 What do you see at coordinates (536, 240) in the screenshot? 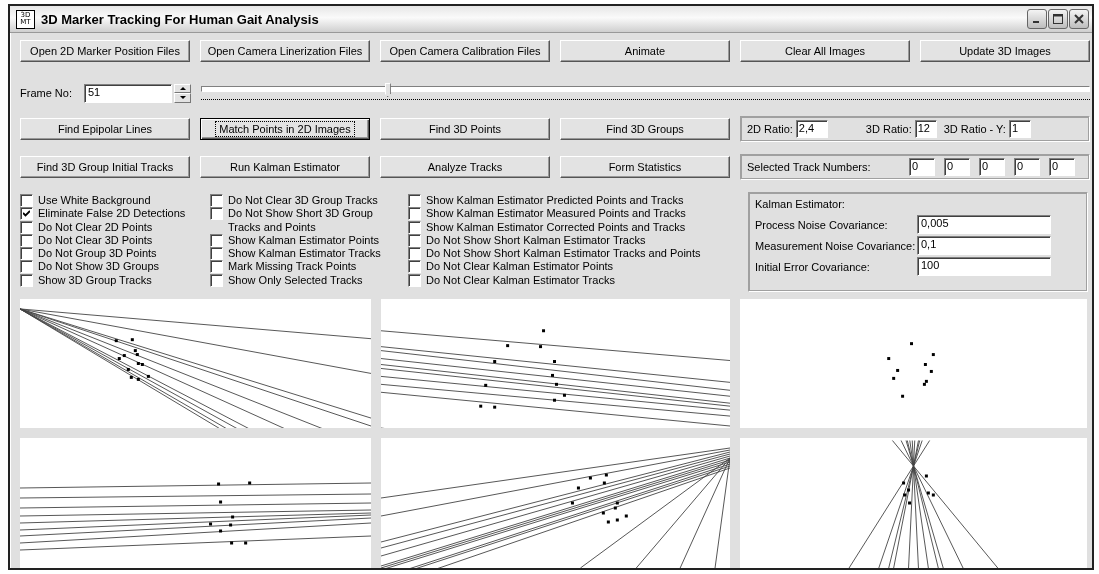
I see `option-label: Do Not Show Short Kalman Estimator Tracks` at bounding box center [536, 240].